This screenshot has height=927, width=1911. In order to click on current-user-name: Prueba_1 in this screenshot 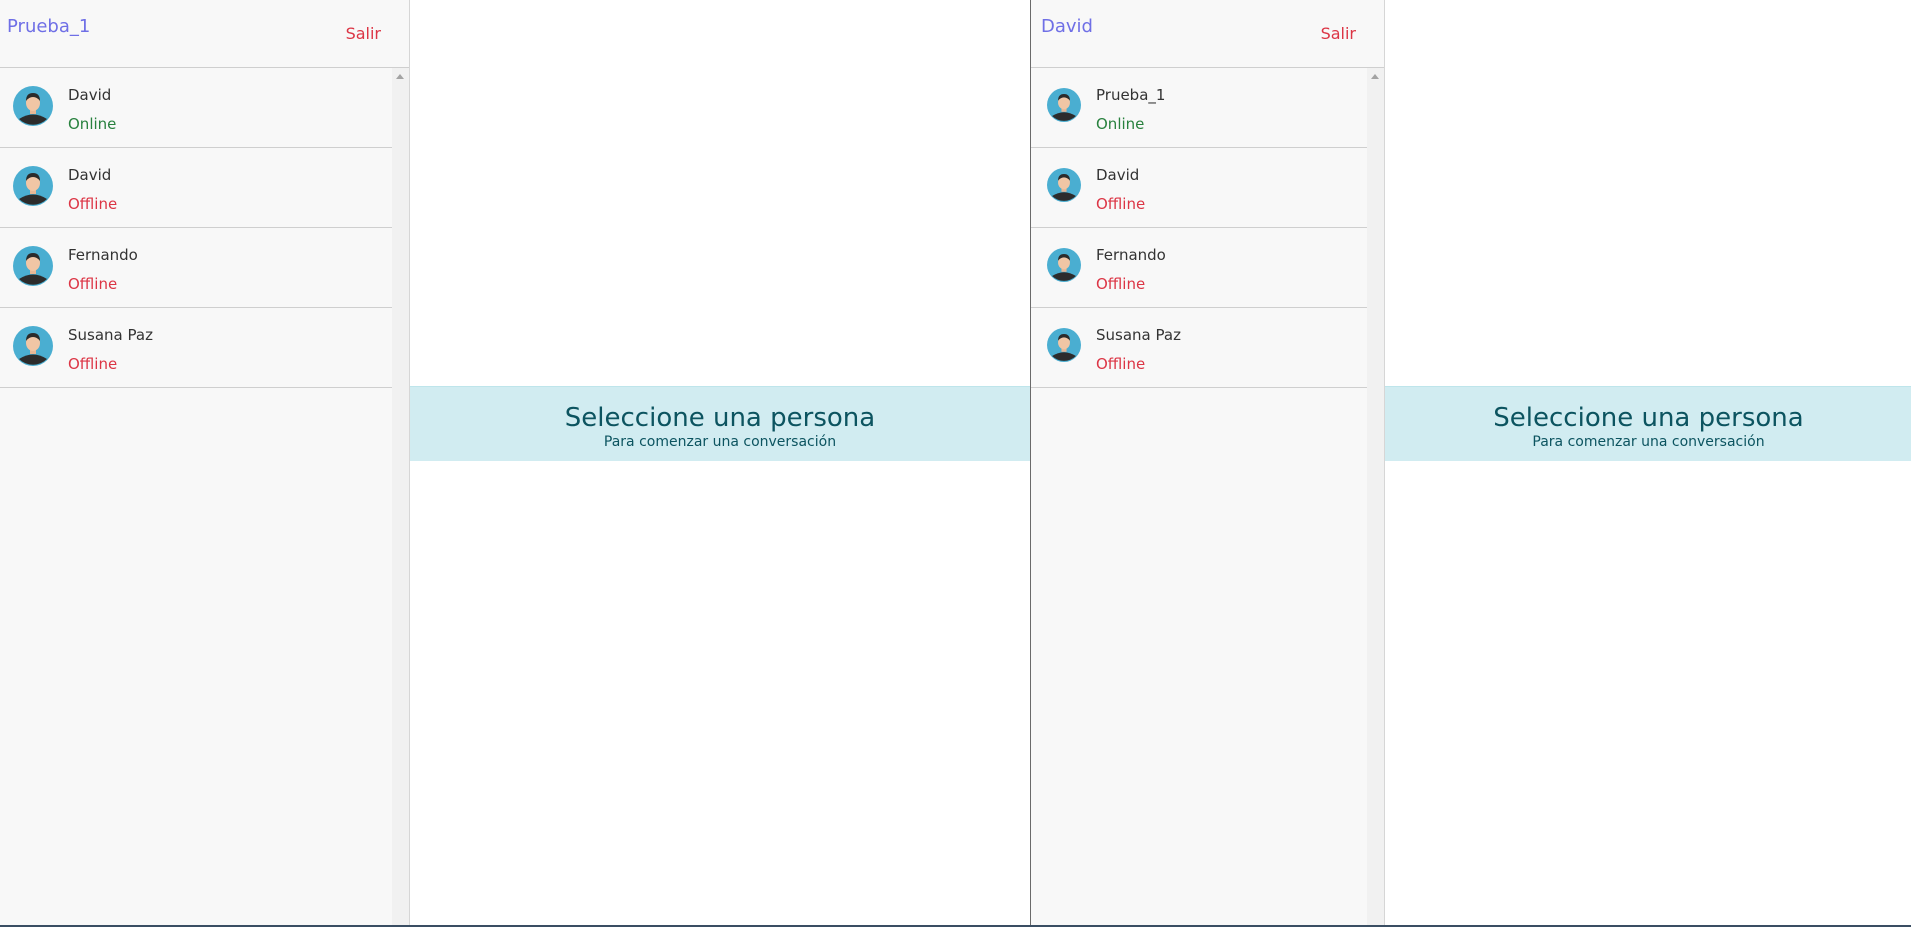, I will do `click(49, 26)`.